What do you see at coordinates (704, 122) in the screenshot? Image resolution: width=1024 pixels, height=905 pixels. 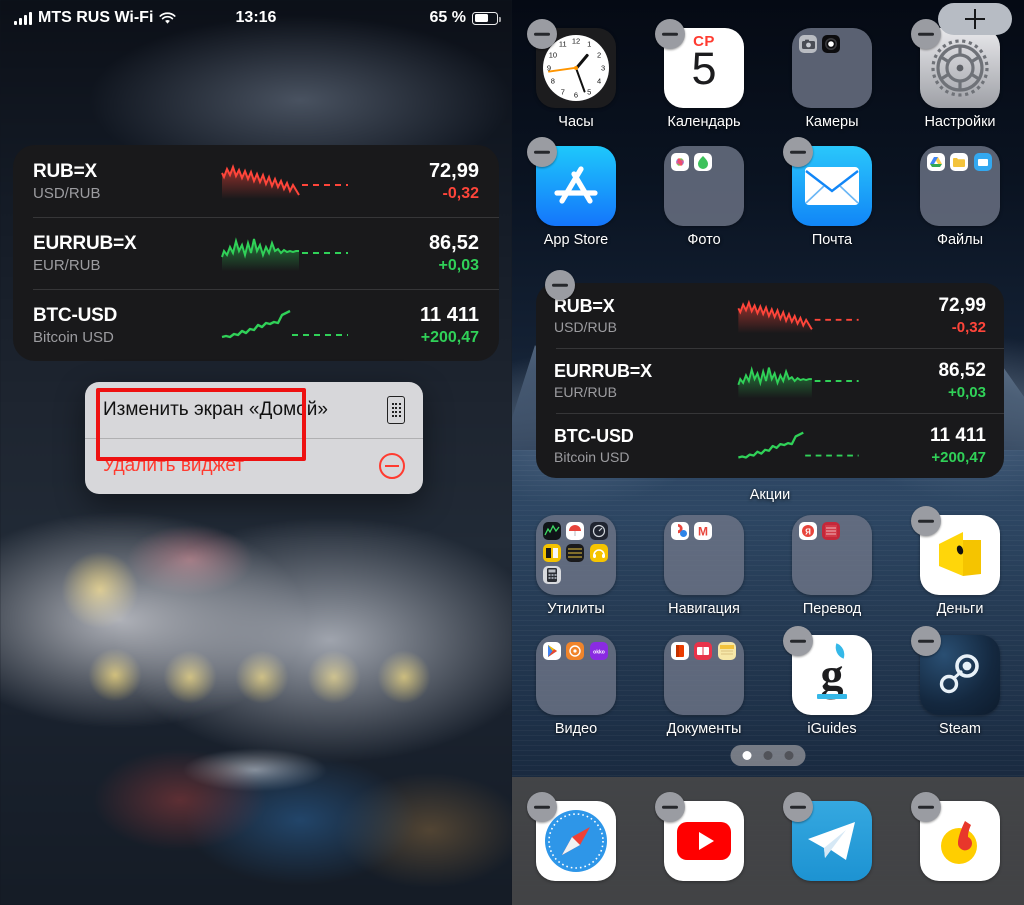 I see `app-label: Календарь` at bounding box center [704, 122].